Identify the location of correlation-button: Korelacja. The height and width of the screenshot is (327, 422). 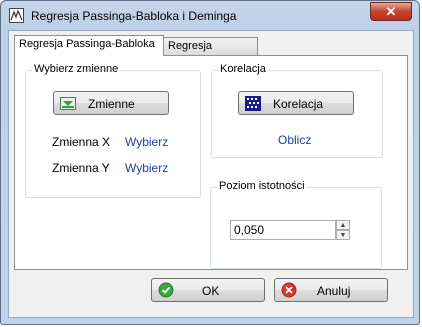
(296, 103).